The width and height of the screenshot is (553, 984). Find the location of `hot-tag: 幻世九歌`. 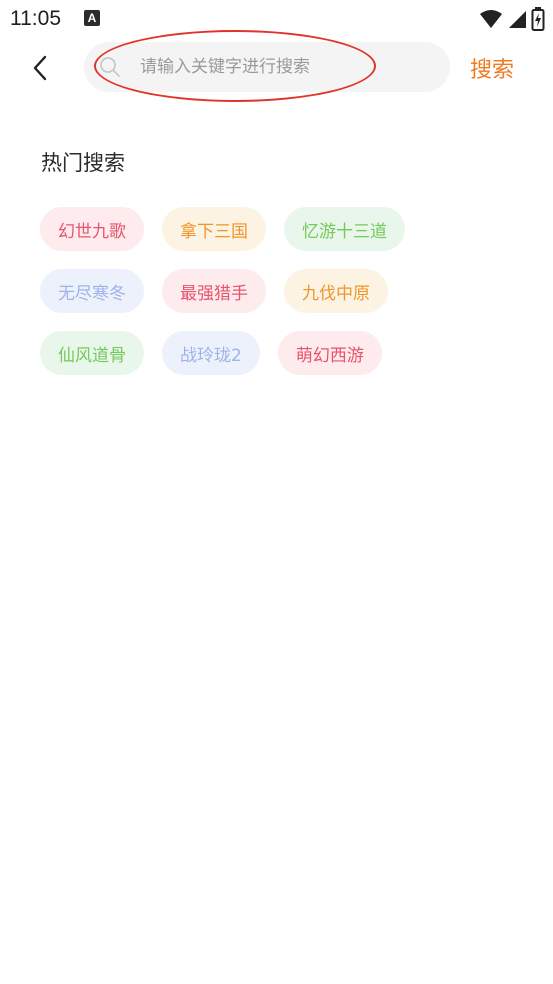

hot-tag: 幻世九歌 is located at coordinates (92, 229).